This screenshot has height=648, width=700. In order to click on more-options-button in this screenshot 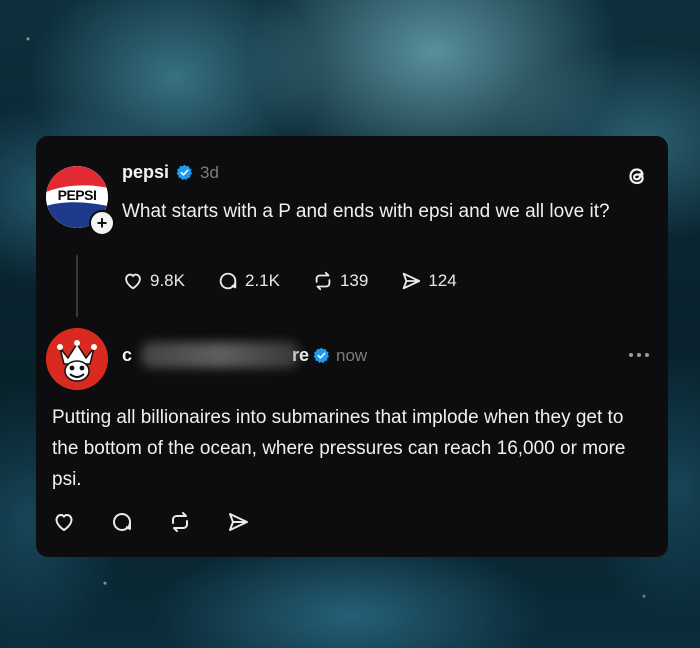, I will do `click(639, 355)`.